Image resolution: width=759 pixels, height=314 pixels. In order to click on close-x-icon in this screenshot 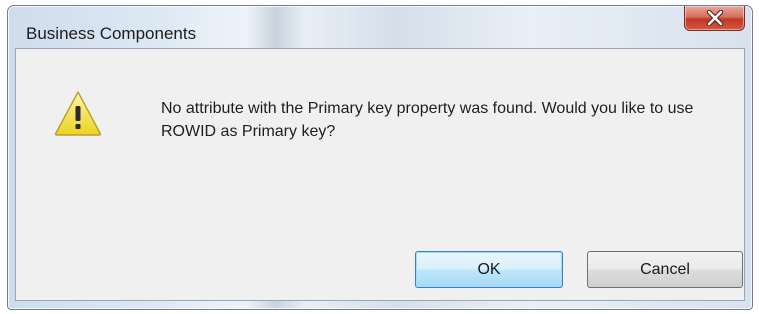, I will do `click(714, 18)`.